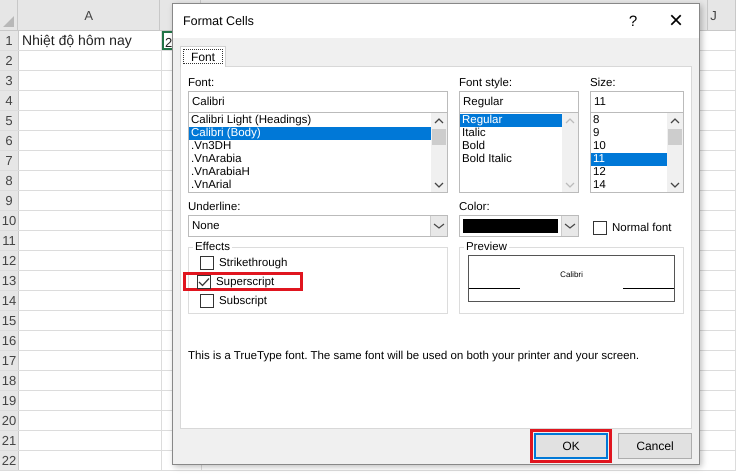  I want to click on triangle-icon, so click(8, 21).